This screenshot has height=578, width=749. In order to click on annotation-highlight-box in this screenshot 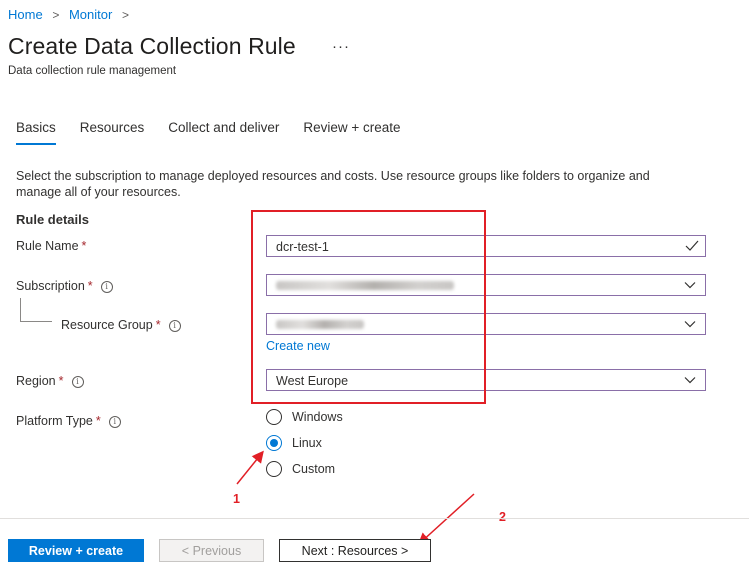, I will do `click(368, 307)`.